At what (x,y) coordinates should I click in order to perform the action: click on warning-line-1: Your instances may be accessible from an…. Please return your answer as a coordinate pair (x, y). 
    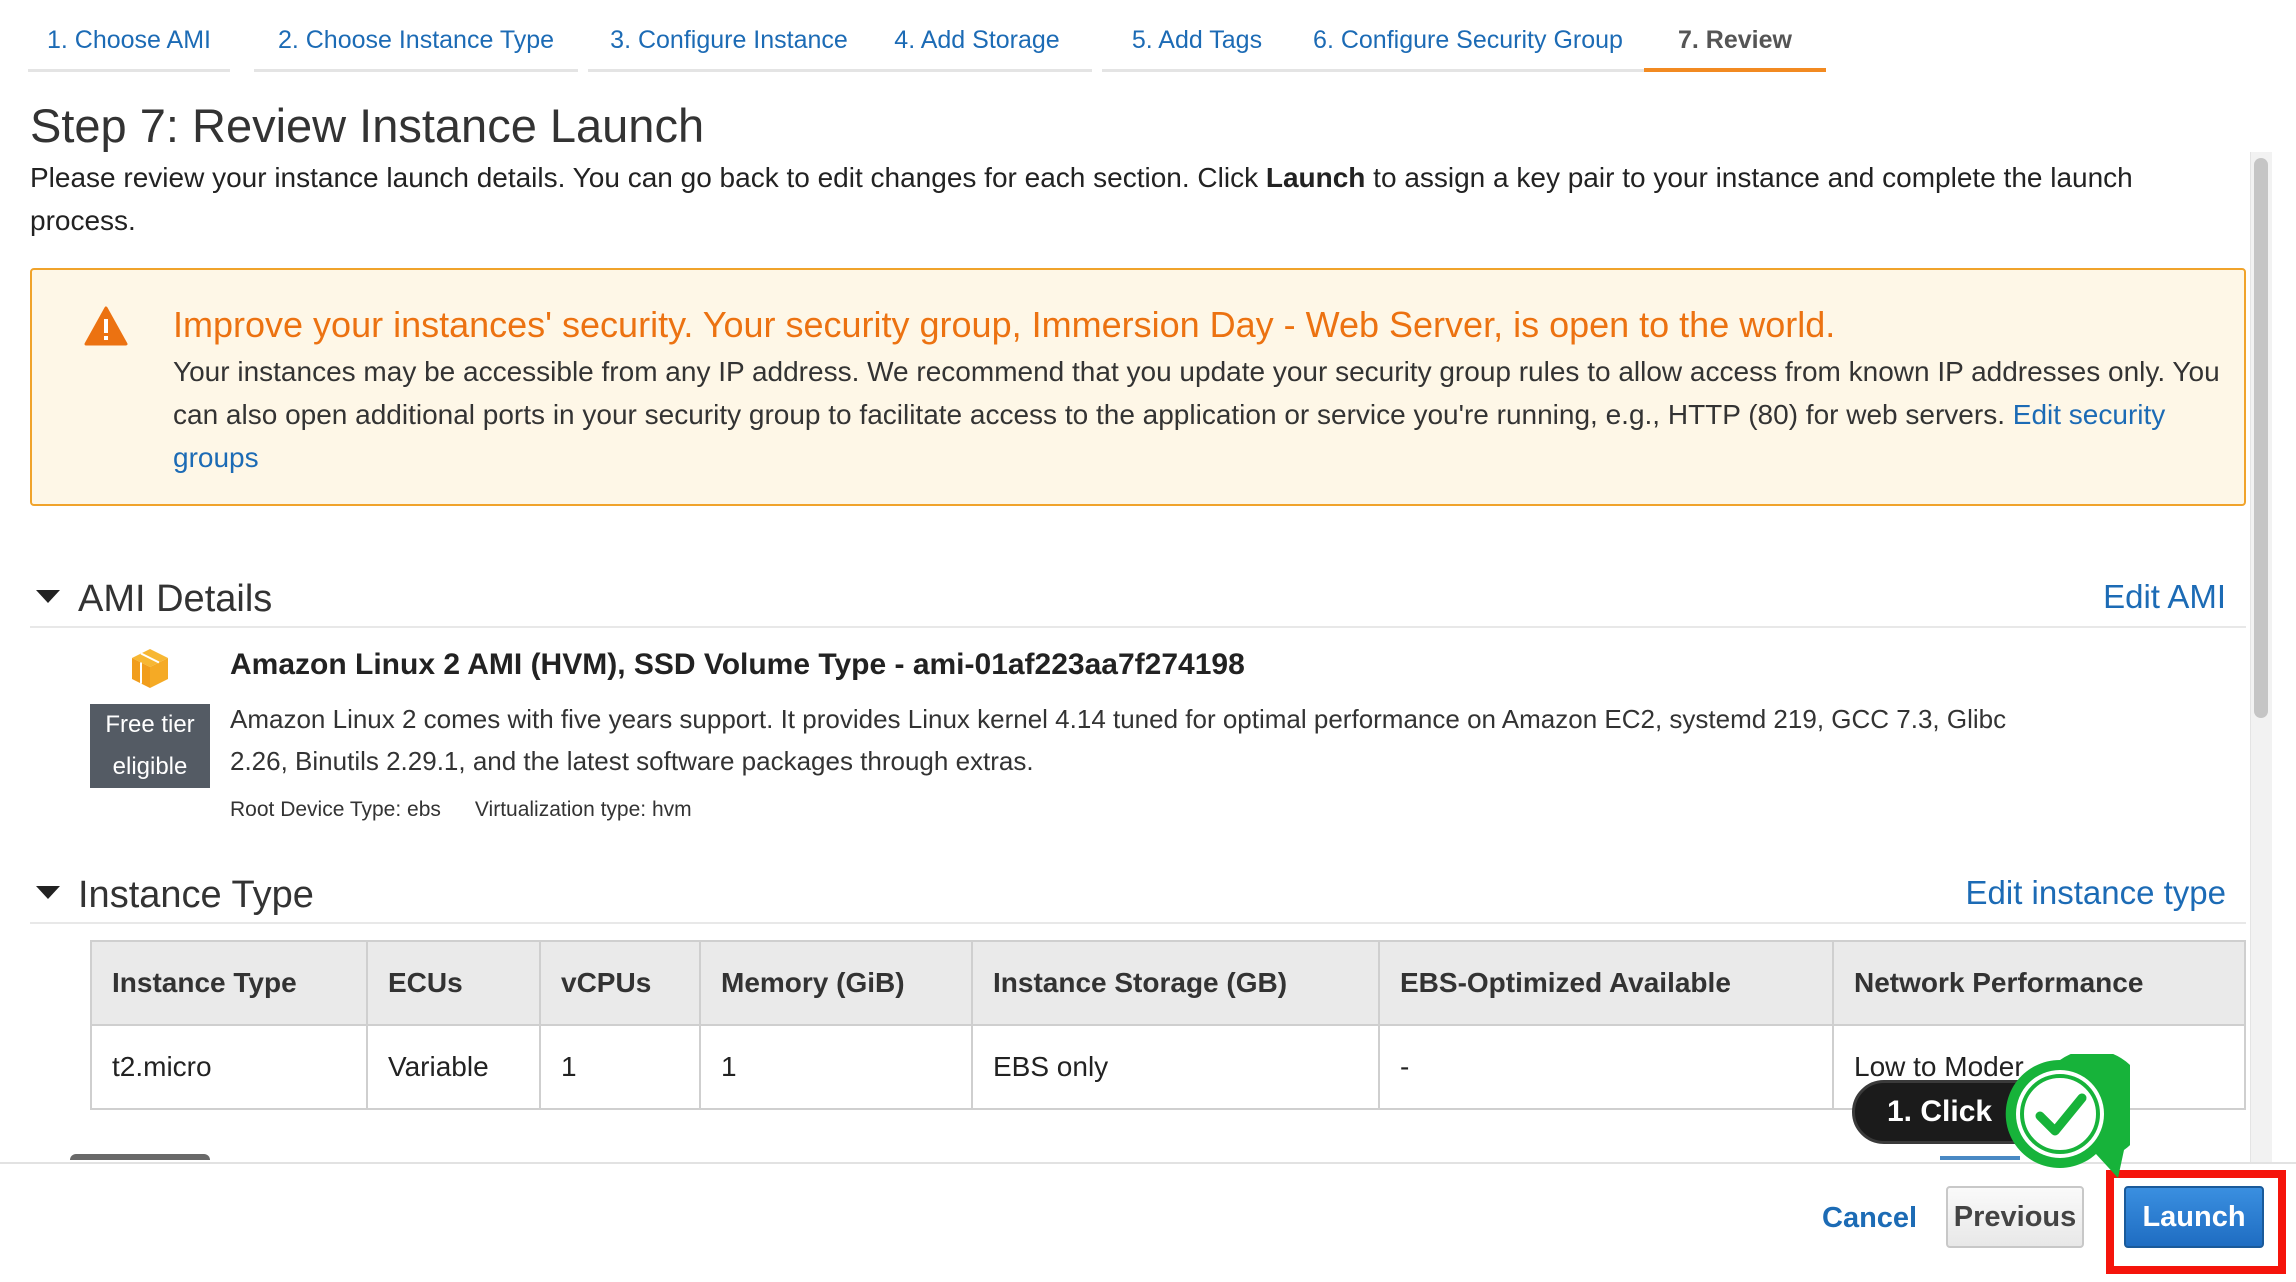
    Looking at the image, I should click on (1169, 371).